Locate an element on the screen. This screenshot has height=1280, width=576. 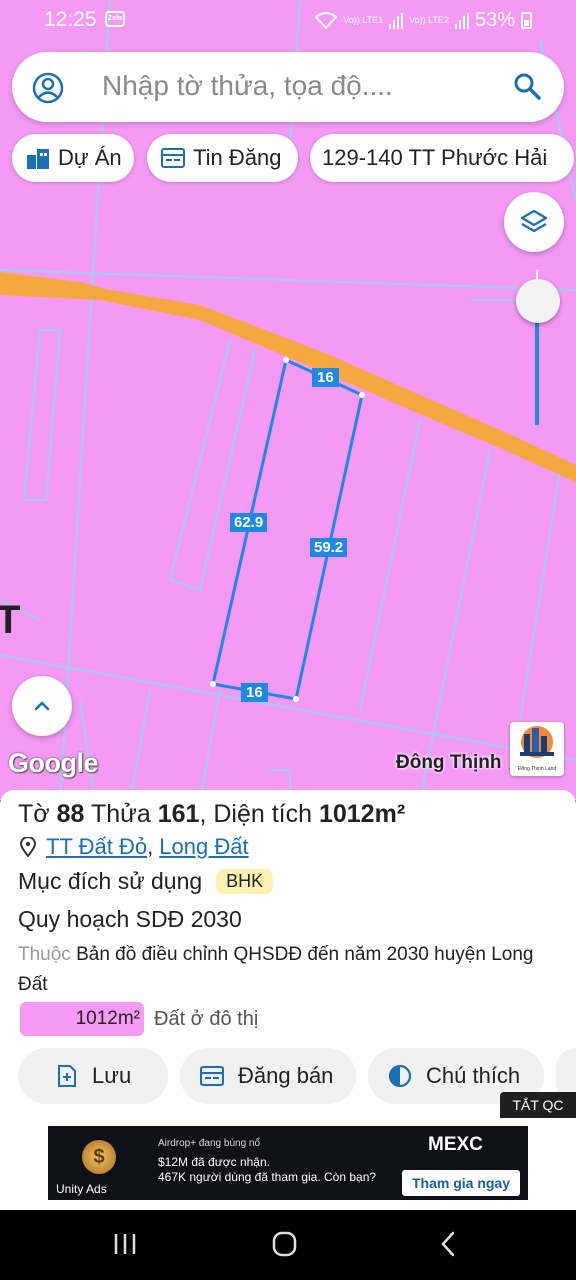
signal-bars-2-icon is located at coordinates (461, 20).